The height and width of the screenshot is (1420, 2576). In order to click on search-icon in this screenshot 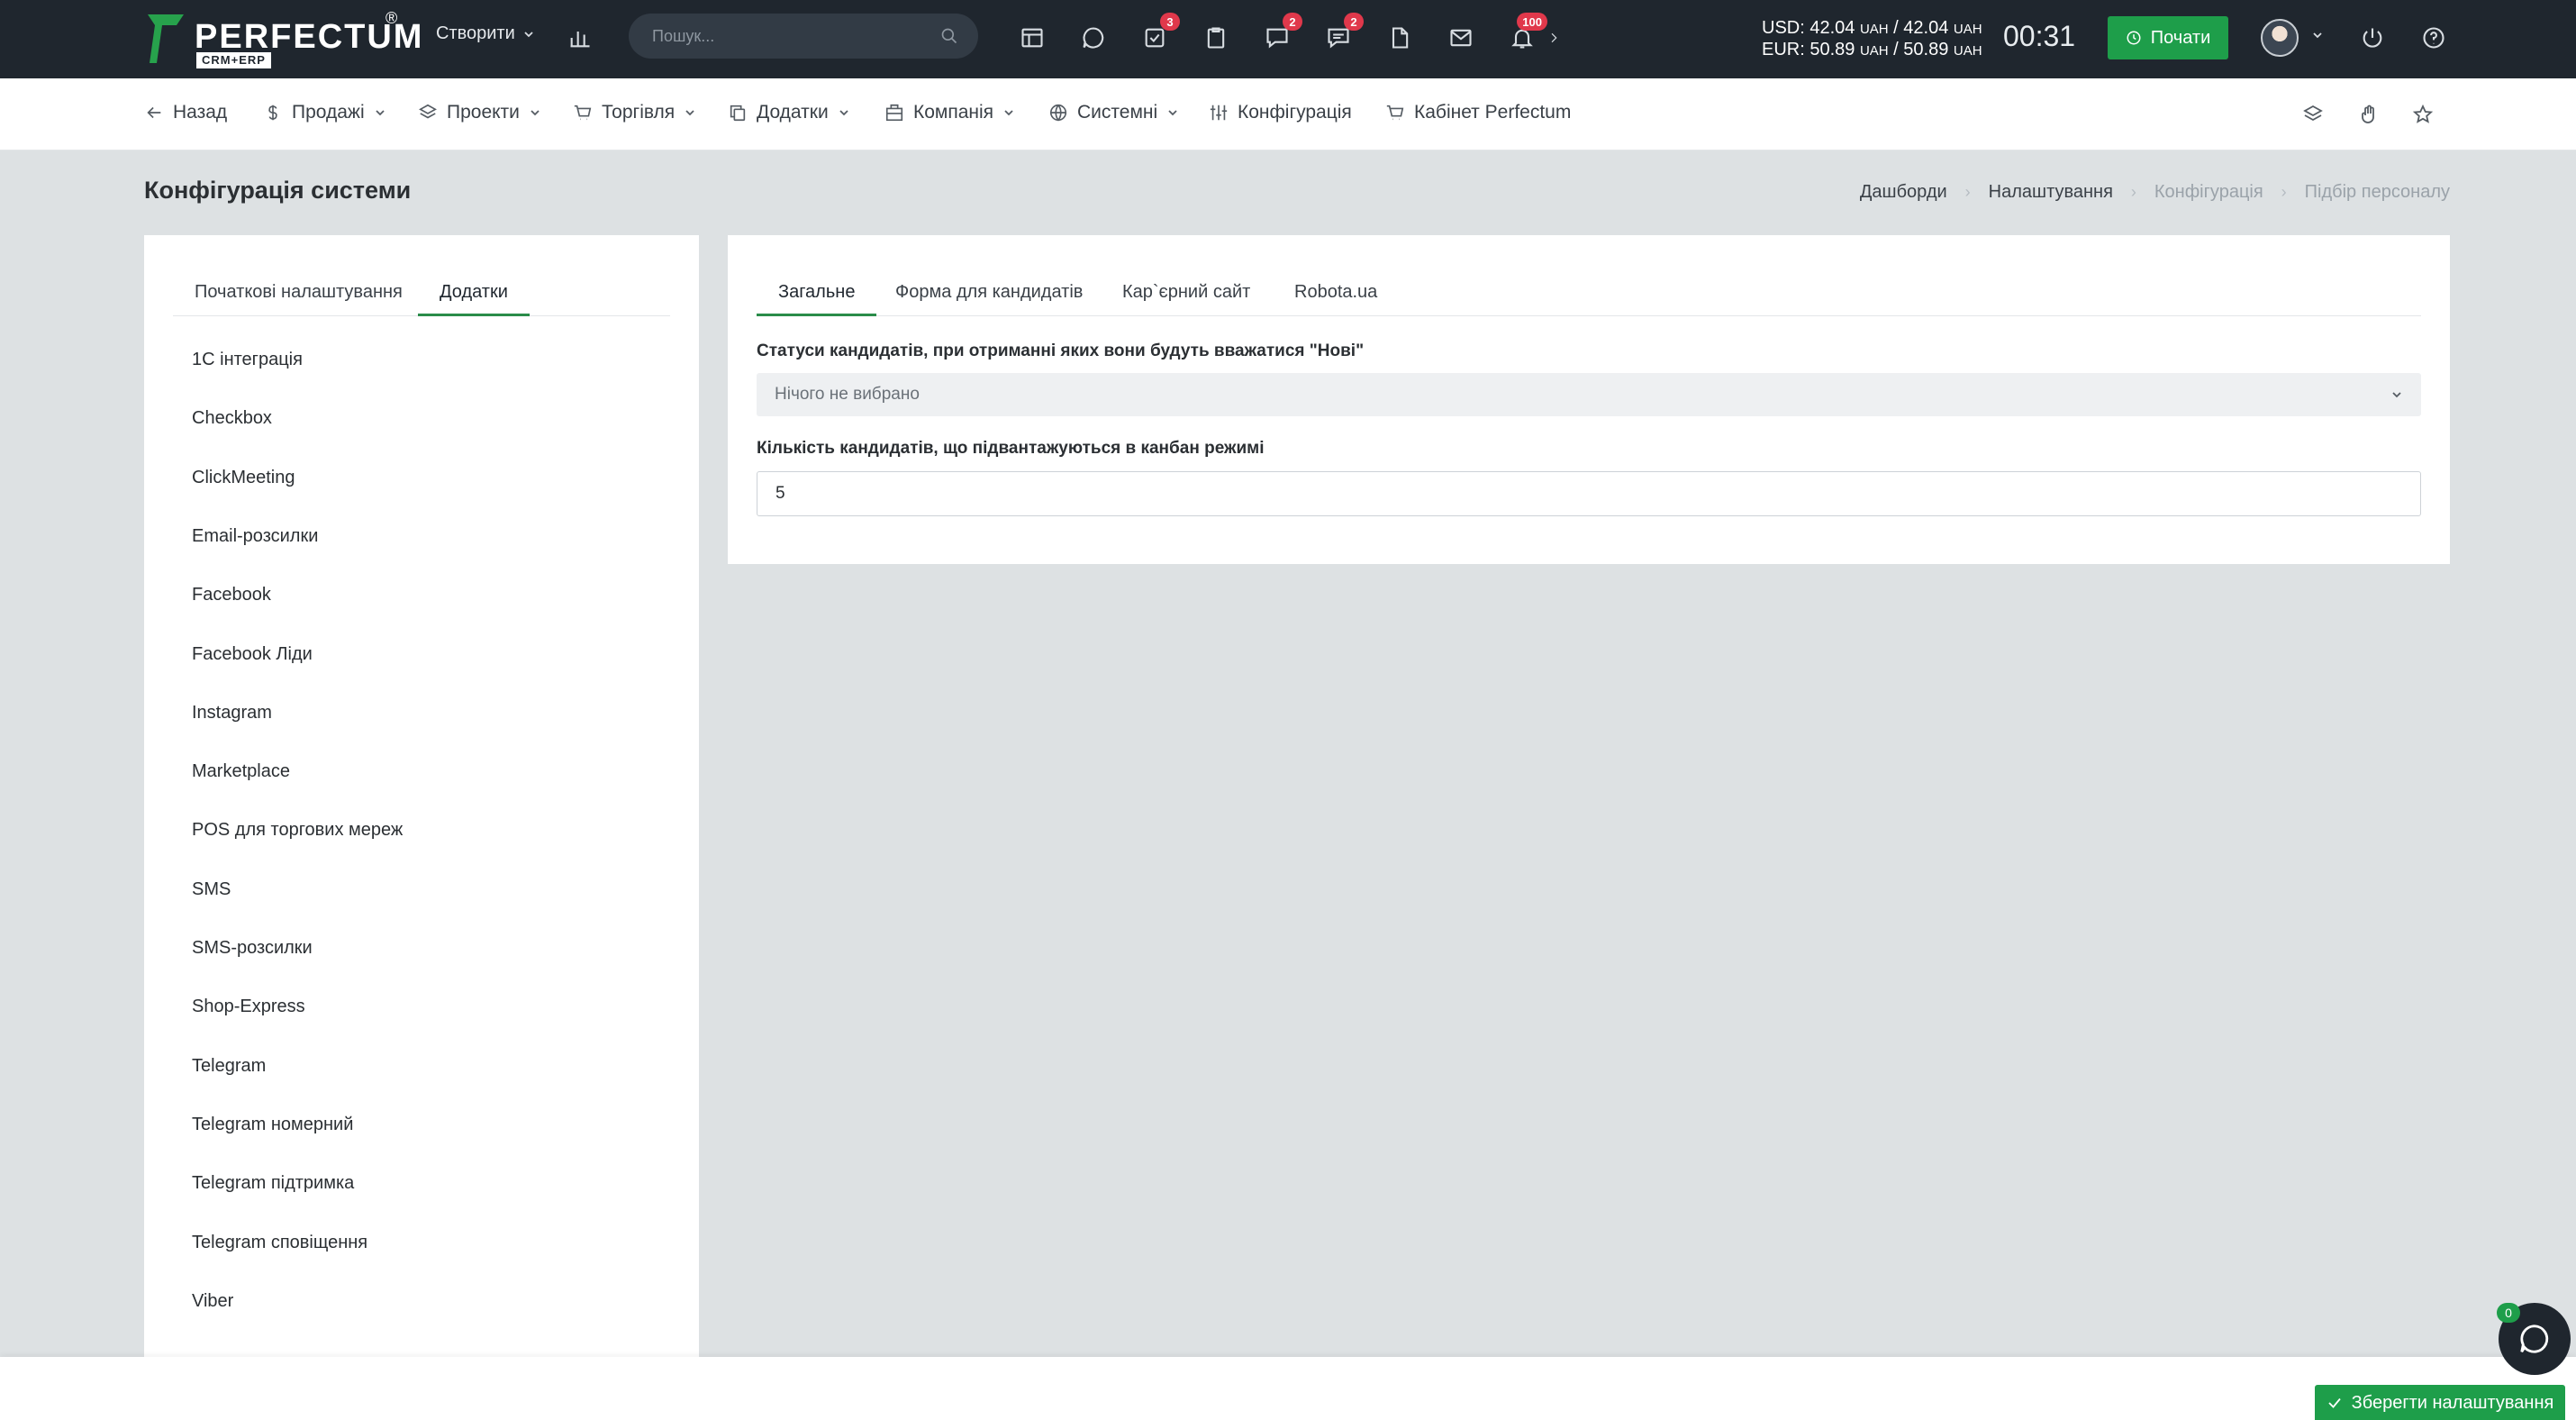, I will do `click(949, 36)`.